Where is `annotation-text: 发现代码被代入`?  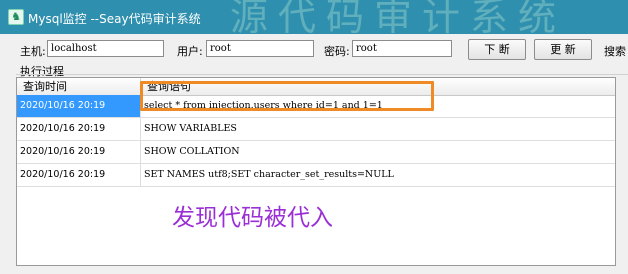 annotation-text: 发现代码被代入 is located at coordinates (252, 218).